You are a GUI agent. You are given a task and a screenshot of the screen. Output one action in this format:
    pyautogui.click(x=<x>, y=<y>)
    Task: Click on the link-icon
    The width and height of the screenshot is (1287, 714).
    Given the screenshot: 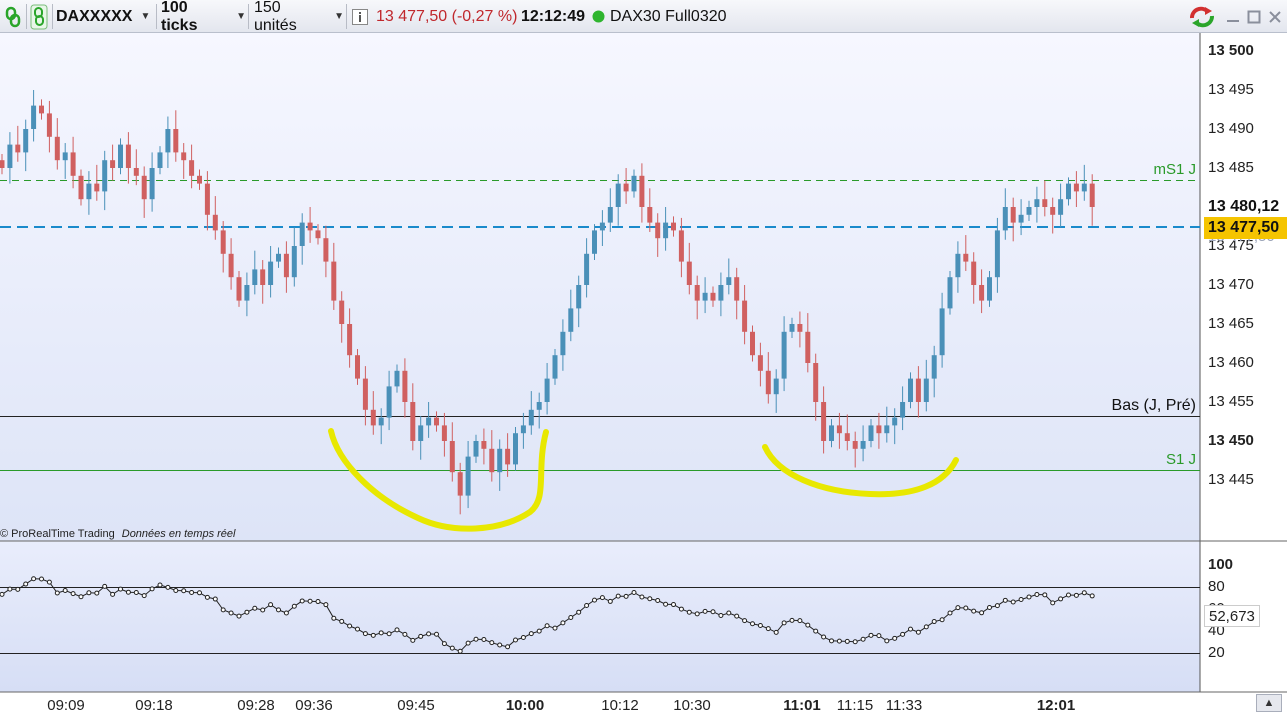 What is the action you would take?
    pyautogui.click(x=14, y=16)
    